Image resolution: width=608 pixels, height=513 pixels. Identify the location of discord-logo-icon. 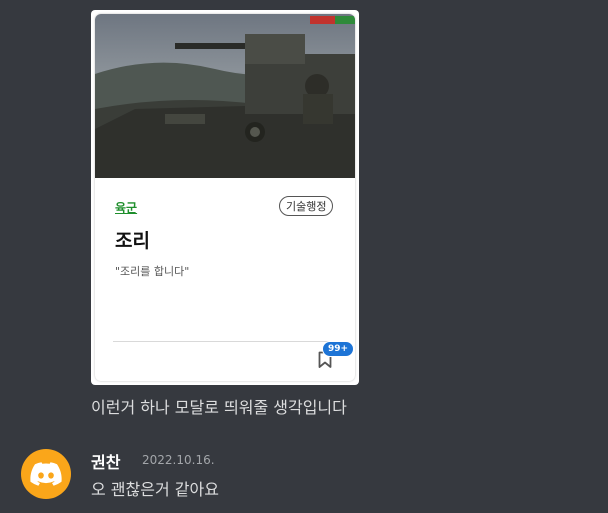
(46, 474).